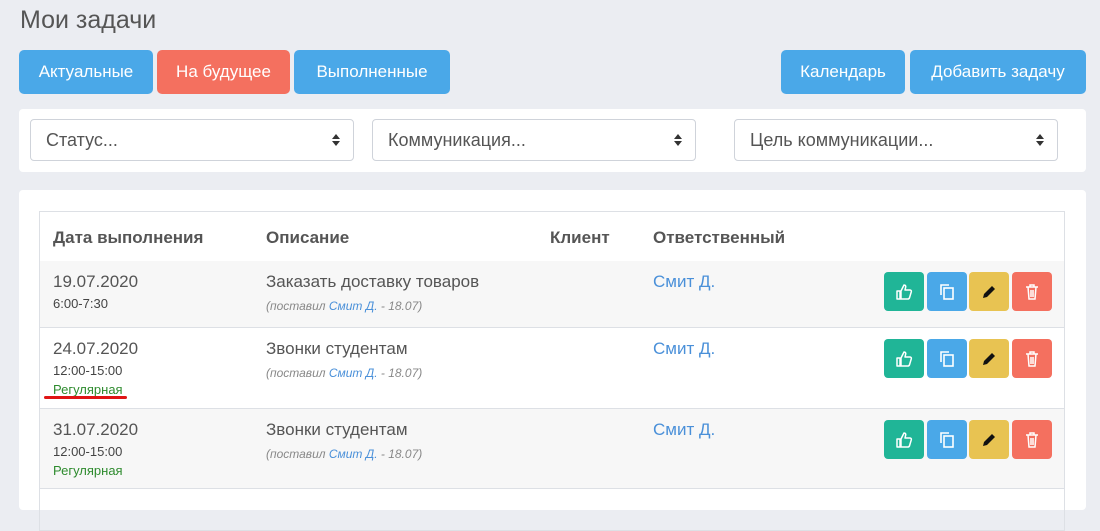 The width and height of the screenshot is (1100, 531). What do you see at coordinates (843, 72) in the screenshot?
I see `calendar-button: Календарь` at bounding box center [843, 72].